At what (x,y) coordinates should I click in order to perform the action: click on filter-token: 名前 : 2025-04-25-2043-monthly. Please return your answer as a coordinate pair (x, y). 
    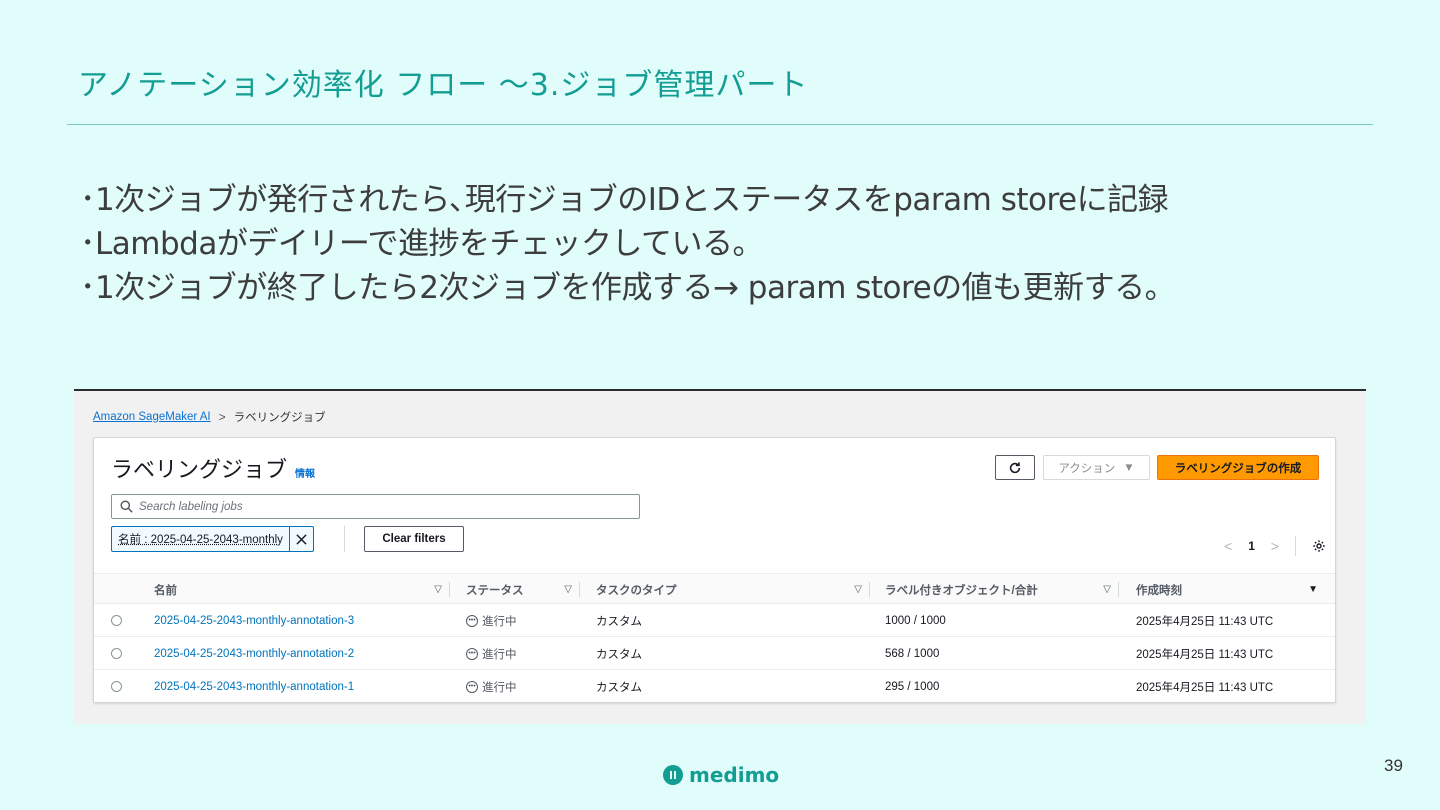
    Looking at the image, I should click on (212, 539).